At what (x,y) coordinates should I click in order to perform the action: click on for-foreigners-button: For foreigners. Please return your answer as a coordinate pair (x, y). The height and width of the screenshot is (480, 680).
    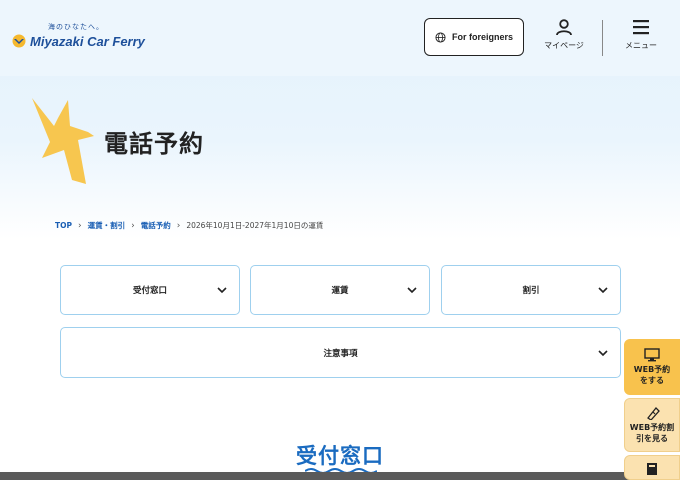
    Looking at the image, I should click on (474, 37).